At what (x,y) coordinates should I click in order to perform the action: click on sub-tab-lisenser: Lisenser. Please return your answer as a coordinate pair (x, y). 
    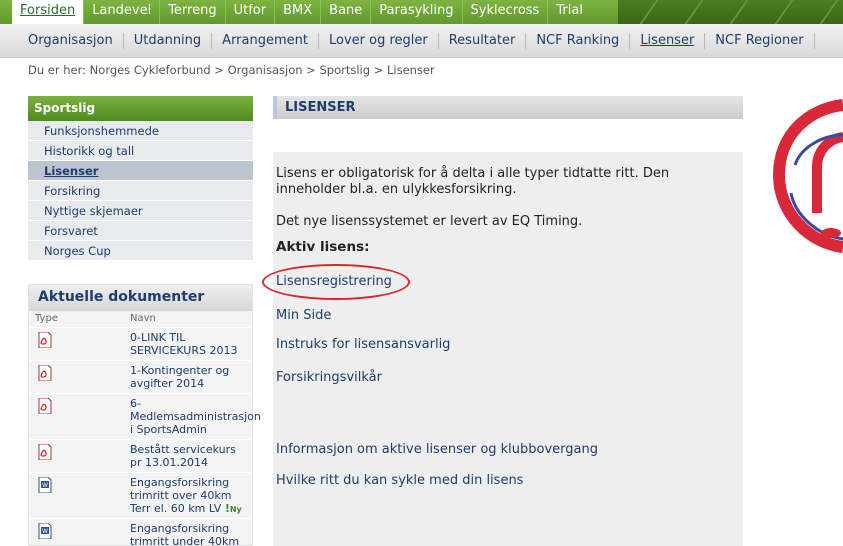
    Looking at the image, I should click on (668, 41).